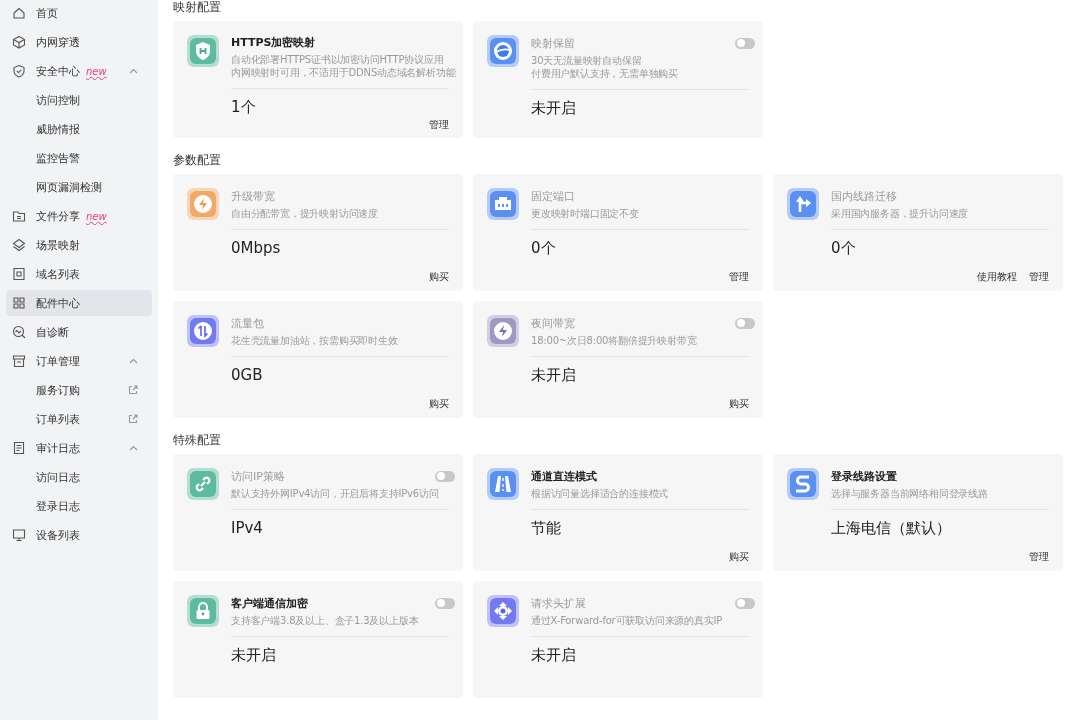  Describe the element at coordinates (79, 13) in the screenshot. I see `sidebar-item: 首页` at that location.